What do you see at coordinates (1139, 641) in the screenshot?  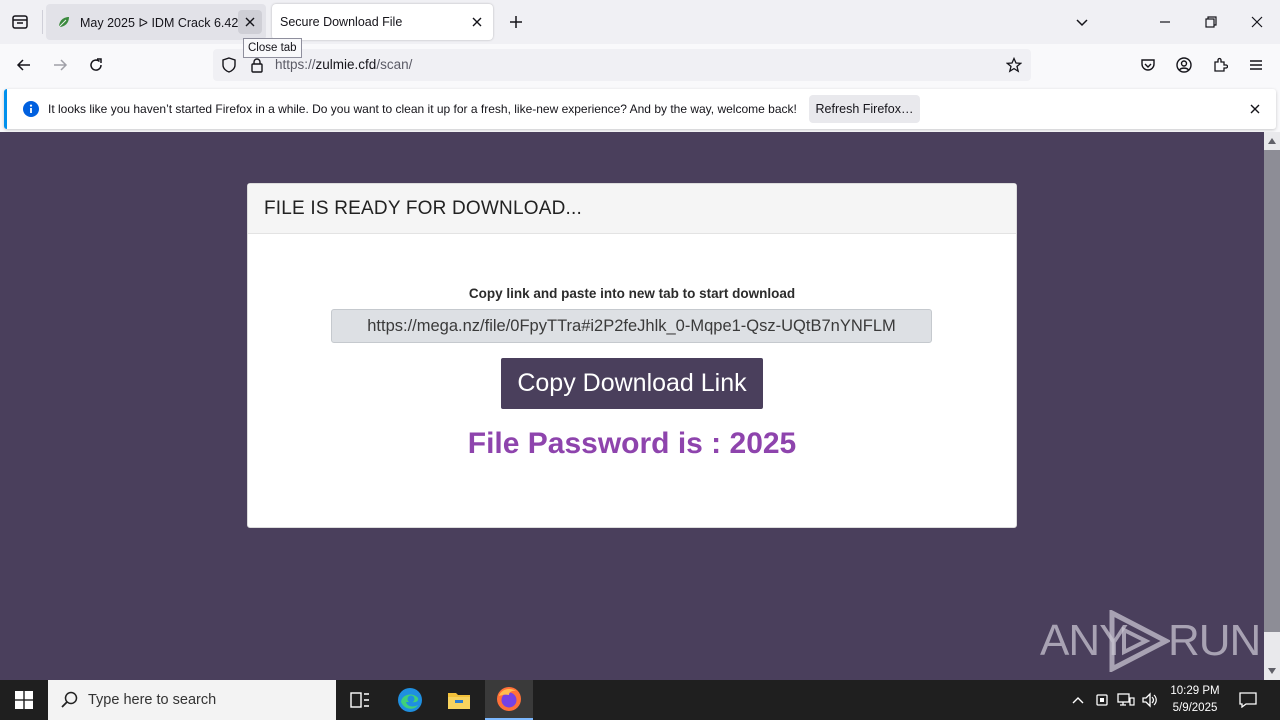 I see `play-triangle-icon` at bounding box center [1139, 641].